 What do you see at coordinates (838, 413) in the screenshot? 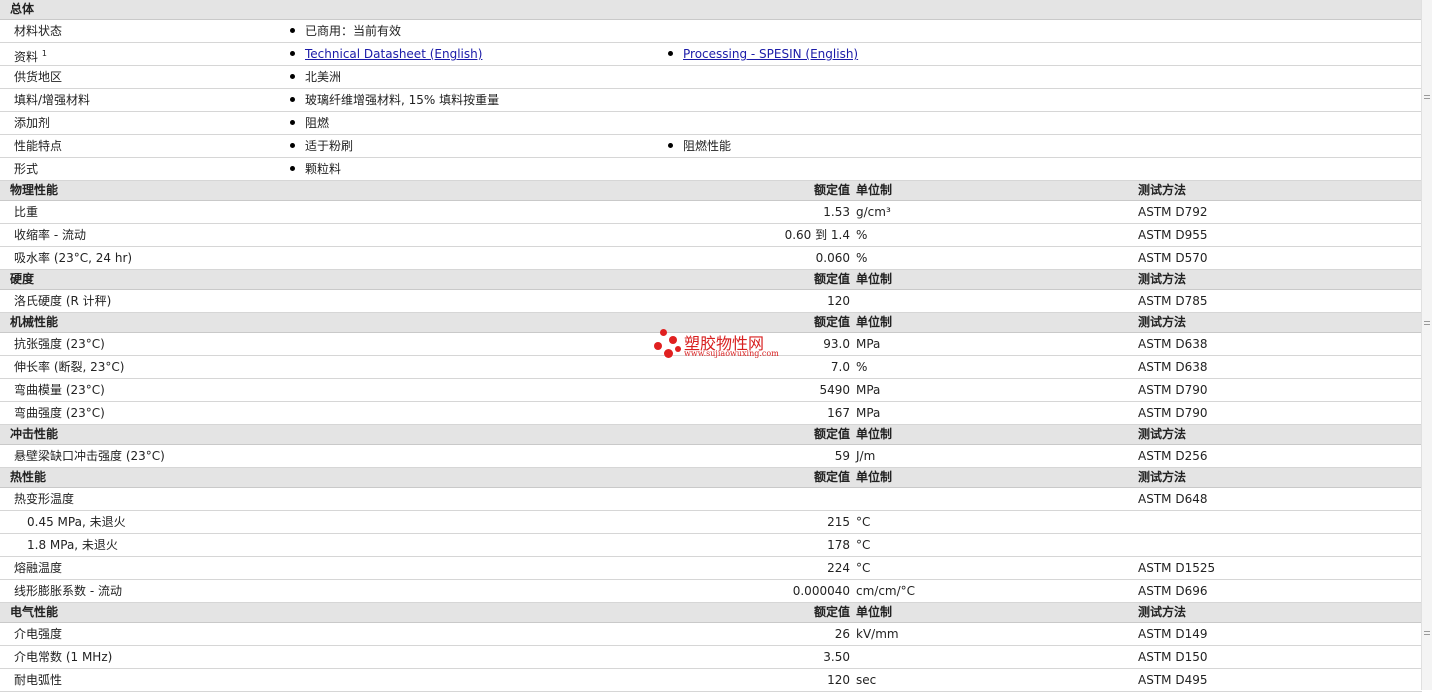
I see `property-value: 167` at bounding box center [838, 413].